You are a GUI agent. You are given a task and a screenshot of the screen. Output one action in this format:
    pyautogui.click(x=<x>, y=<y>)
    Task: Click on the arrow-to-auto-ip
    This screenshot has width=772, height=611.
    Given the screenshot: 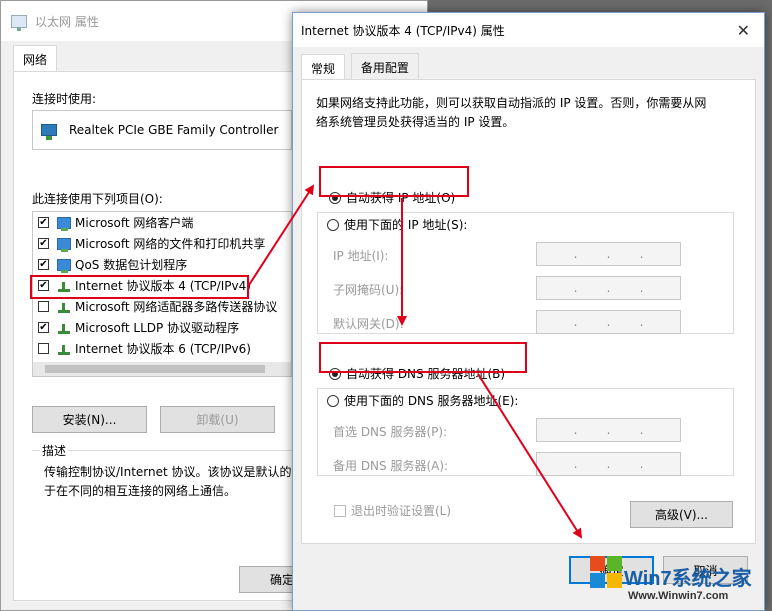 What is the action you would take?
    pyautogui.click(x=281, y=235)
    